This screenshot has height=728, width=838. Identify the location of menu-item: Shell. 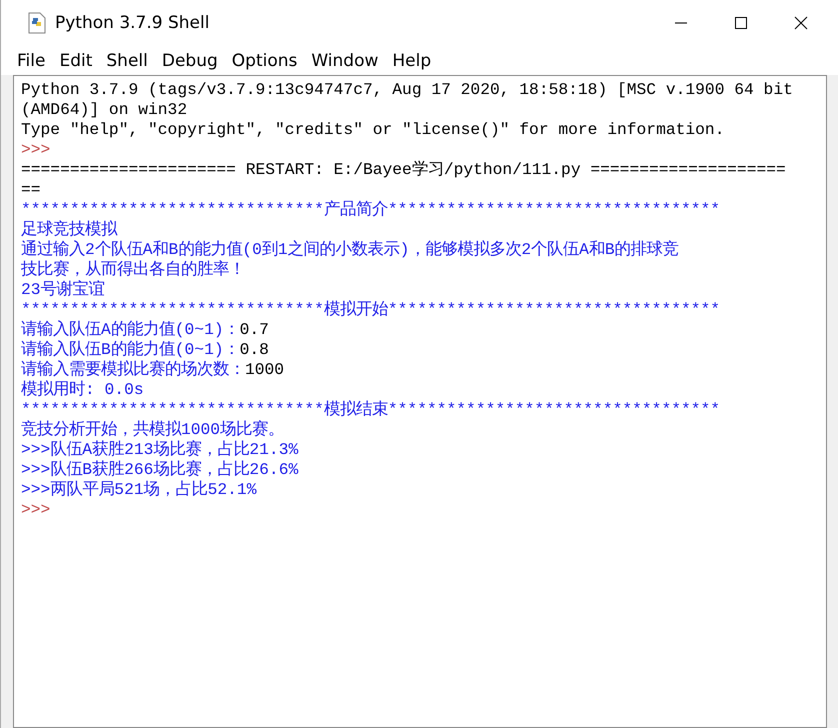
(127, 60).